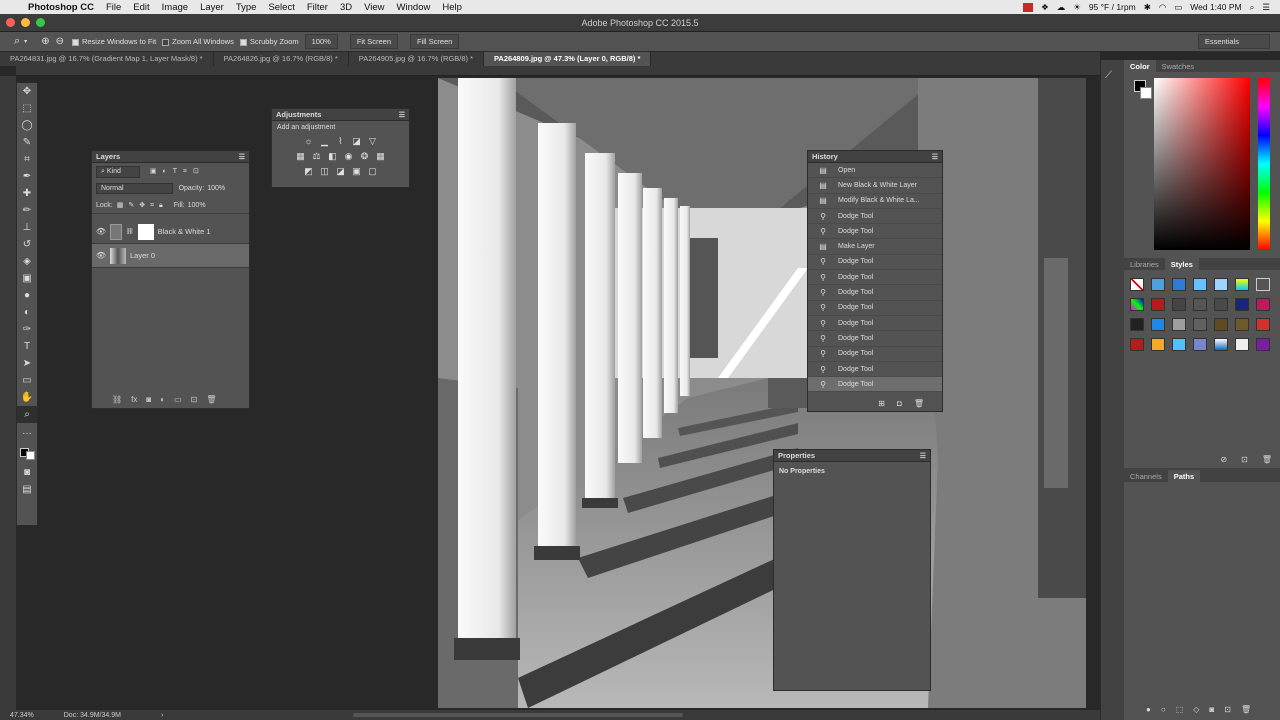 The width and height of the screenshot is (1280, 720). I want to click on curves-icon: ⌇, so click(340, 141).